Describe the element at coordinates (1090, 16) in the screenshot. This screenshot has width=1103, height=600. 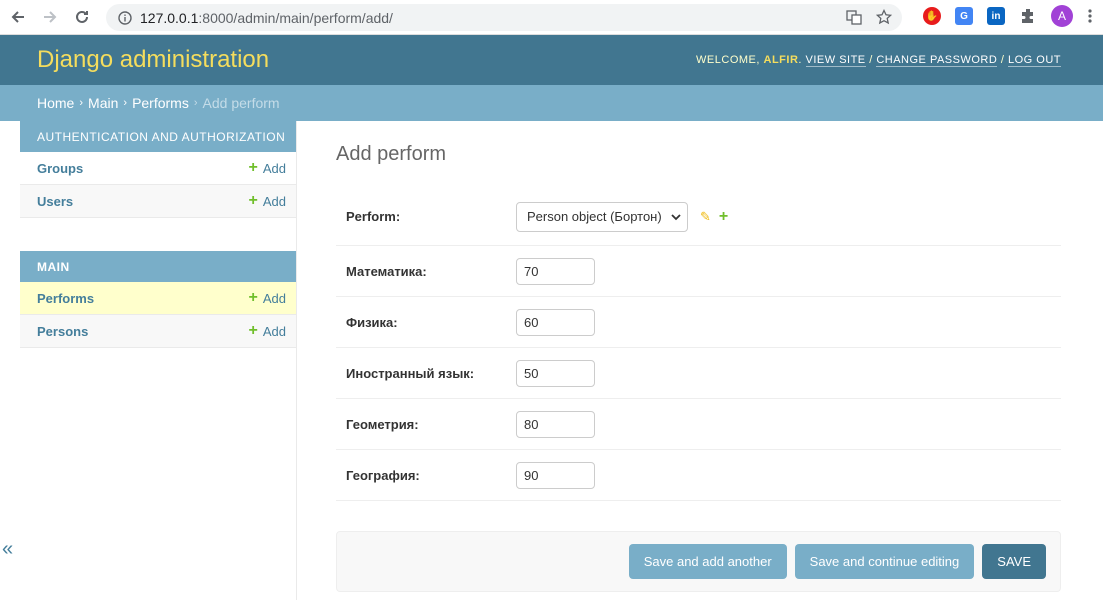
I see `kebab-menu-icon` at that location.